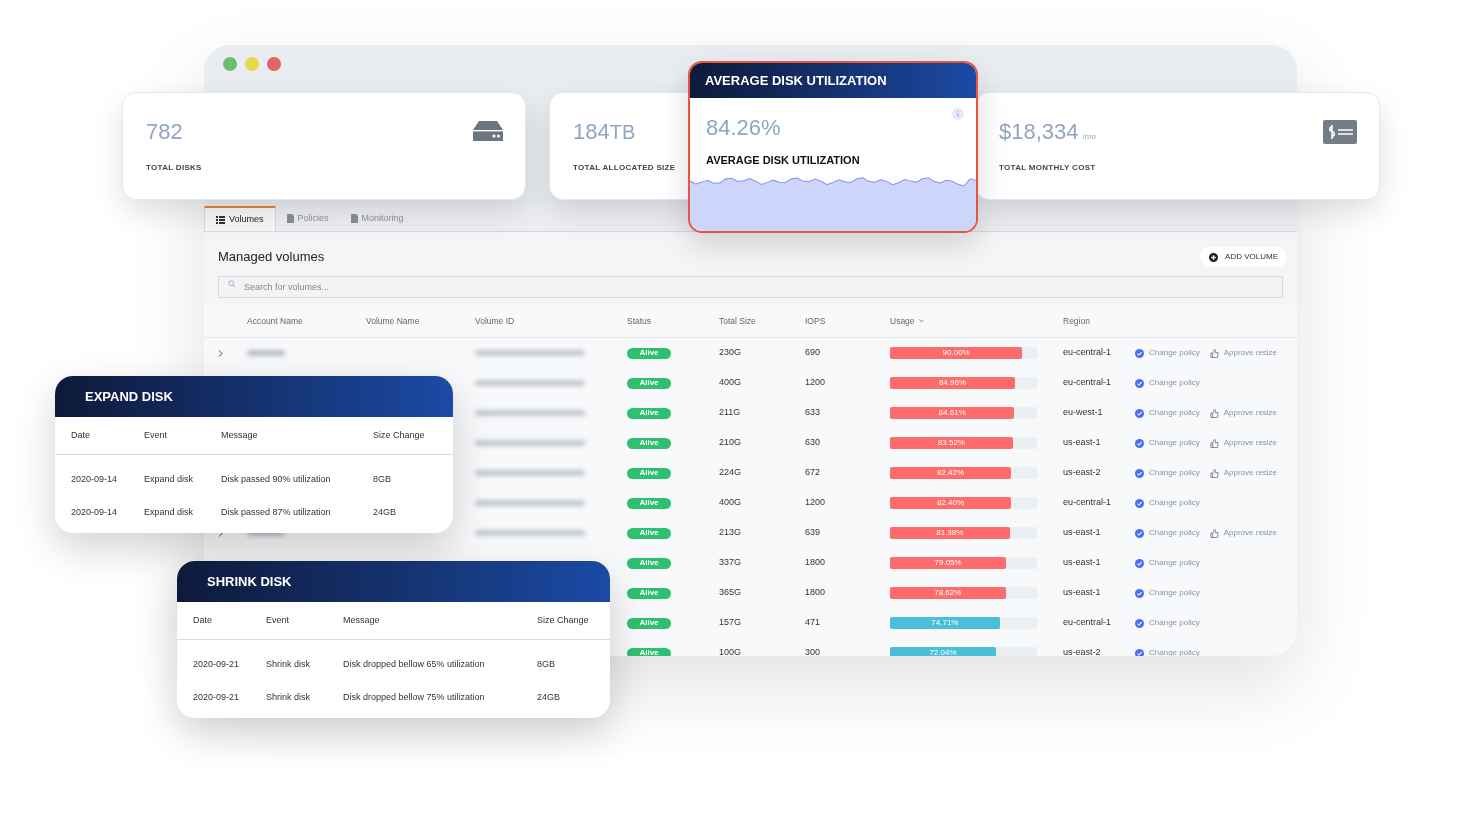  Describe the element at coordinates (951, 473) in the screenshot. I see `usage-label: 82.42%` at that location.